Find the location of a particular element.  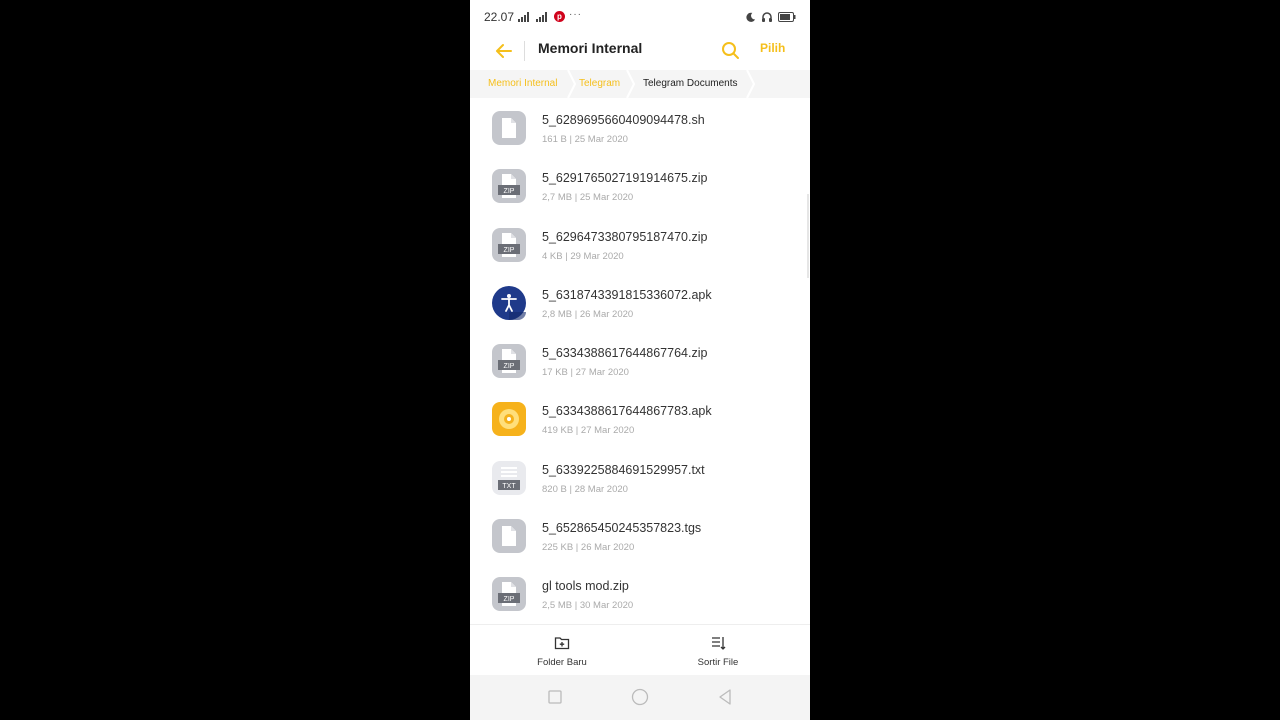

breadcrumb-item-telegram: Telegram is located at coordinates (599, 84).